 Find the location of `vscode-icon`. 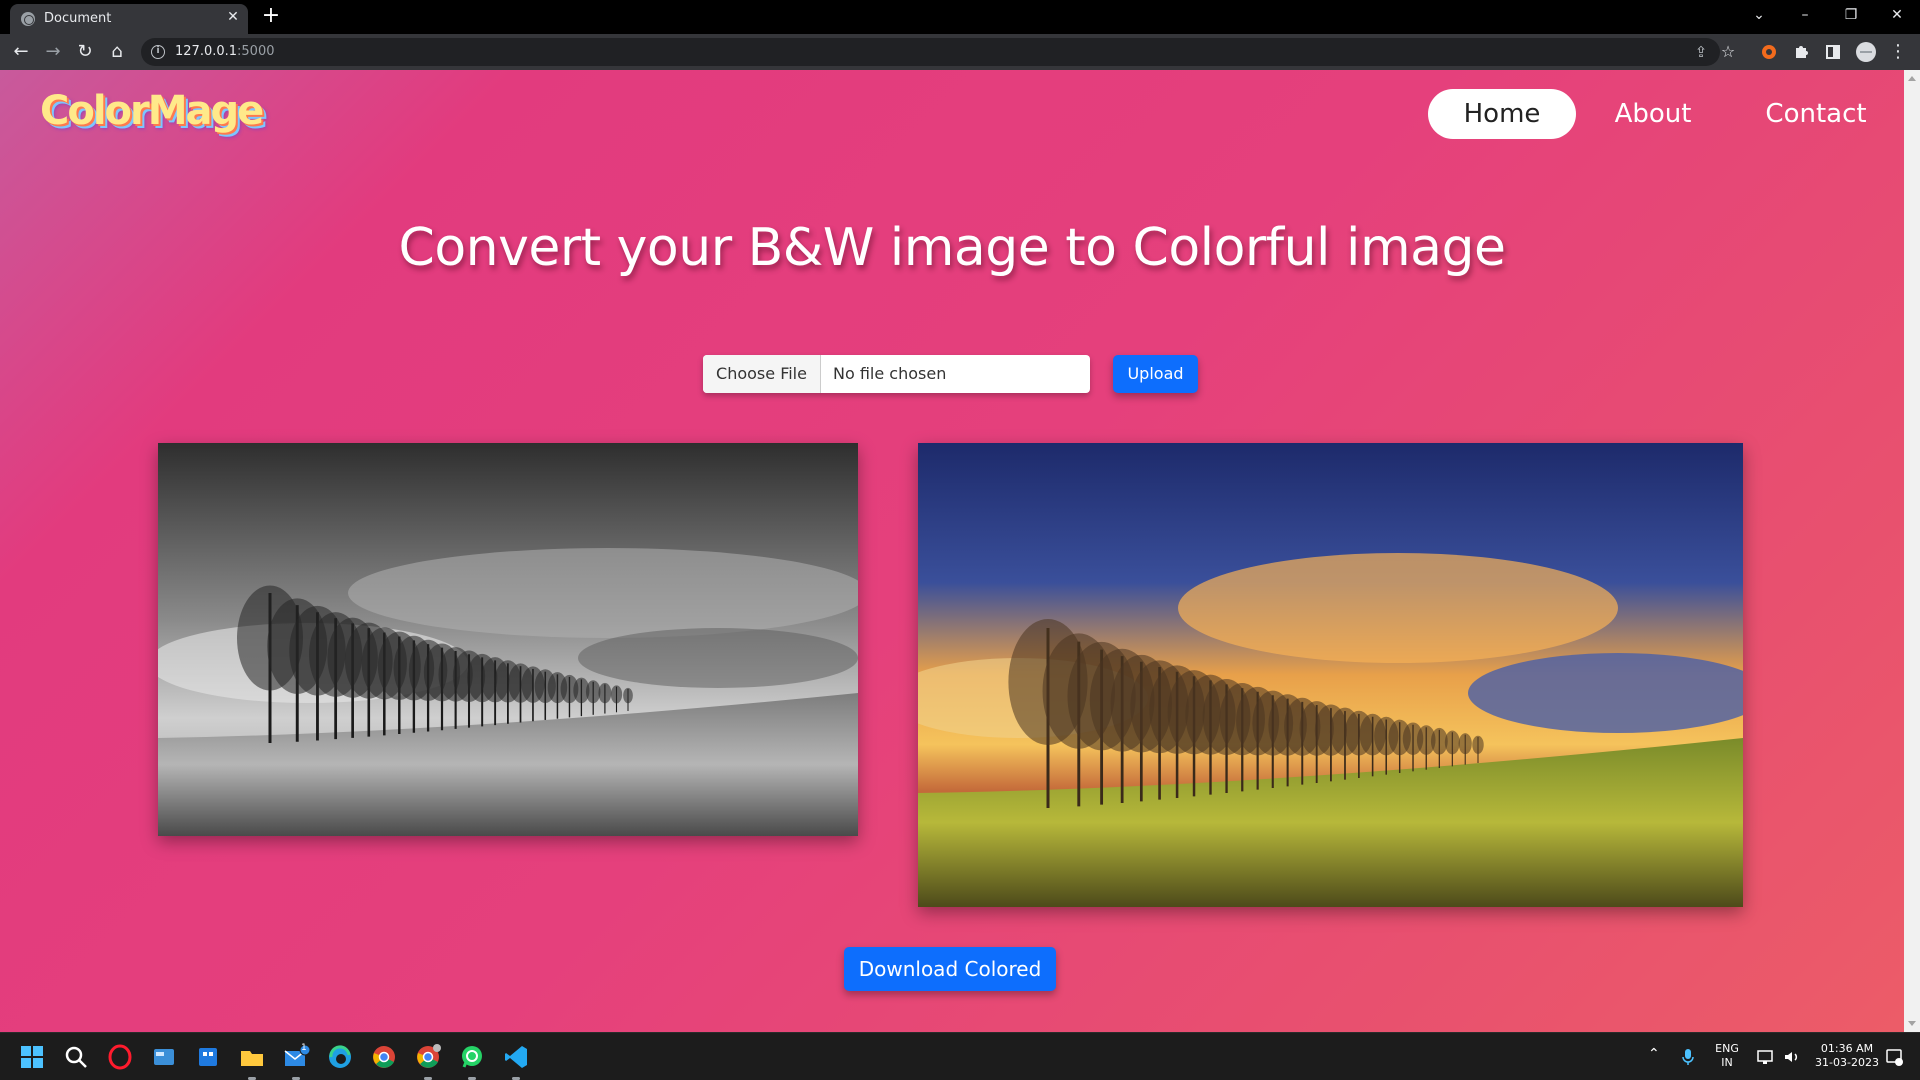

vscode-icon is located at coordinates (516, 1061).